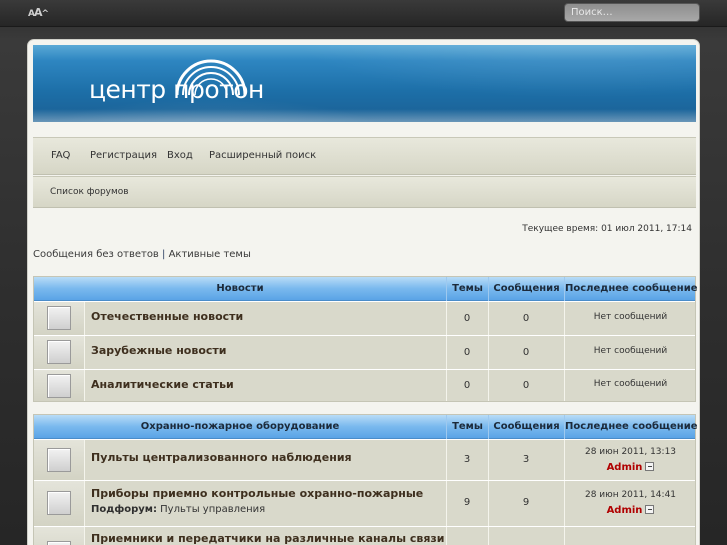 Image resolution: width=727 pixels, height=545 pixels. I want to click on font-size-control: AA^, so click(38, 12).